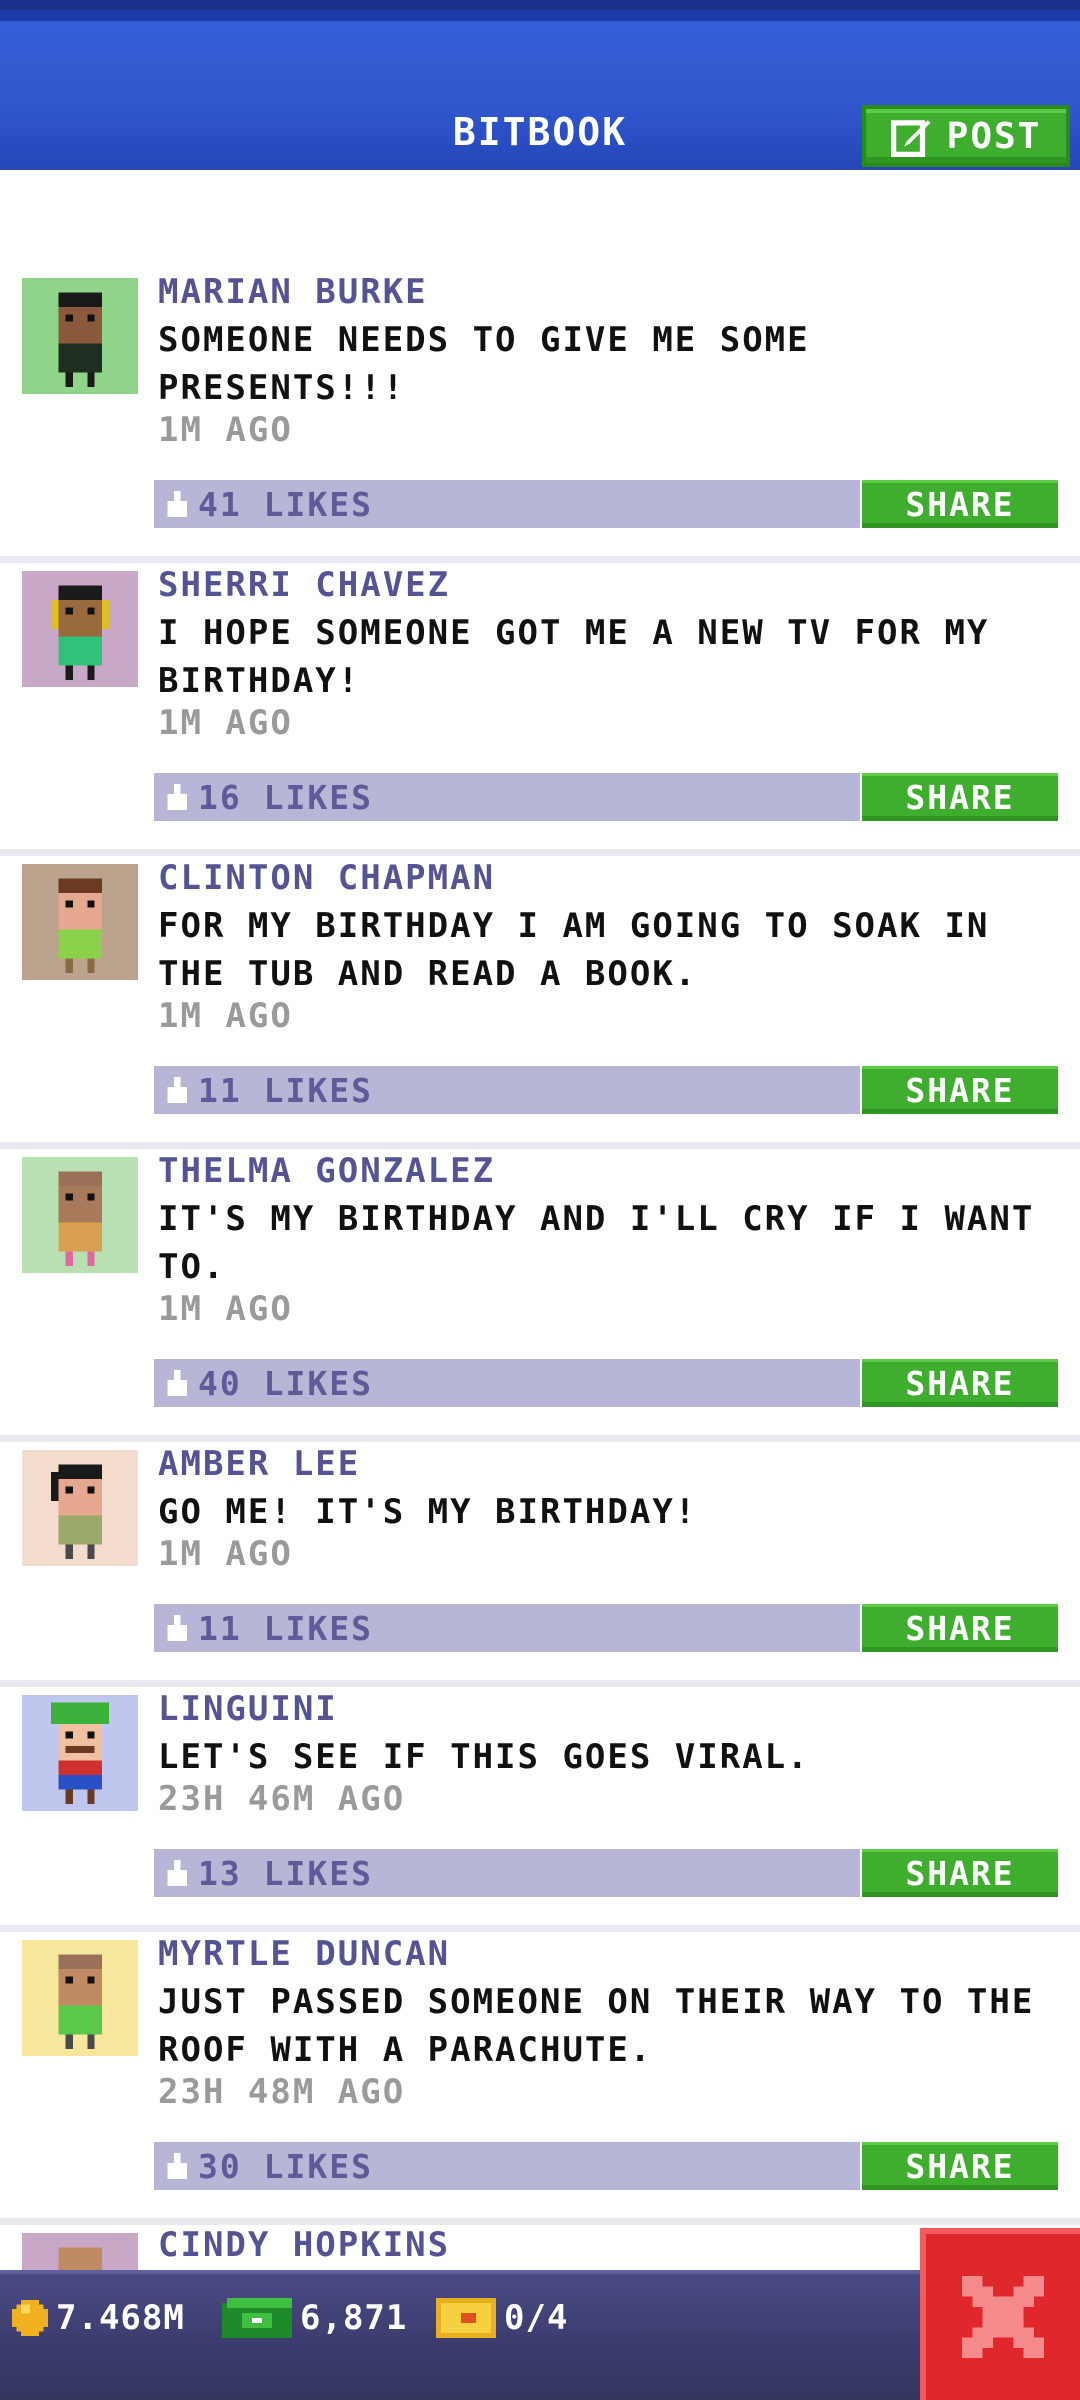  Describe the element at coordinates (285, 797) in the screenshot. I see `likes-count: 16 LIKES` at that location.